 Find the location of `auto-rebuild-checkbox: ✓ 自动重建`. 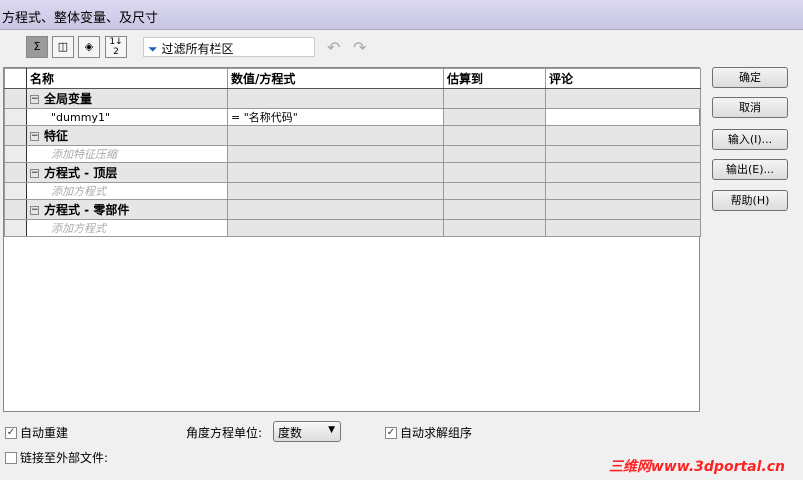

auto-rebuild-checkbox: ✓ 自动重建 is located at coordinates (36, 432).